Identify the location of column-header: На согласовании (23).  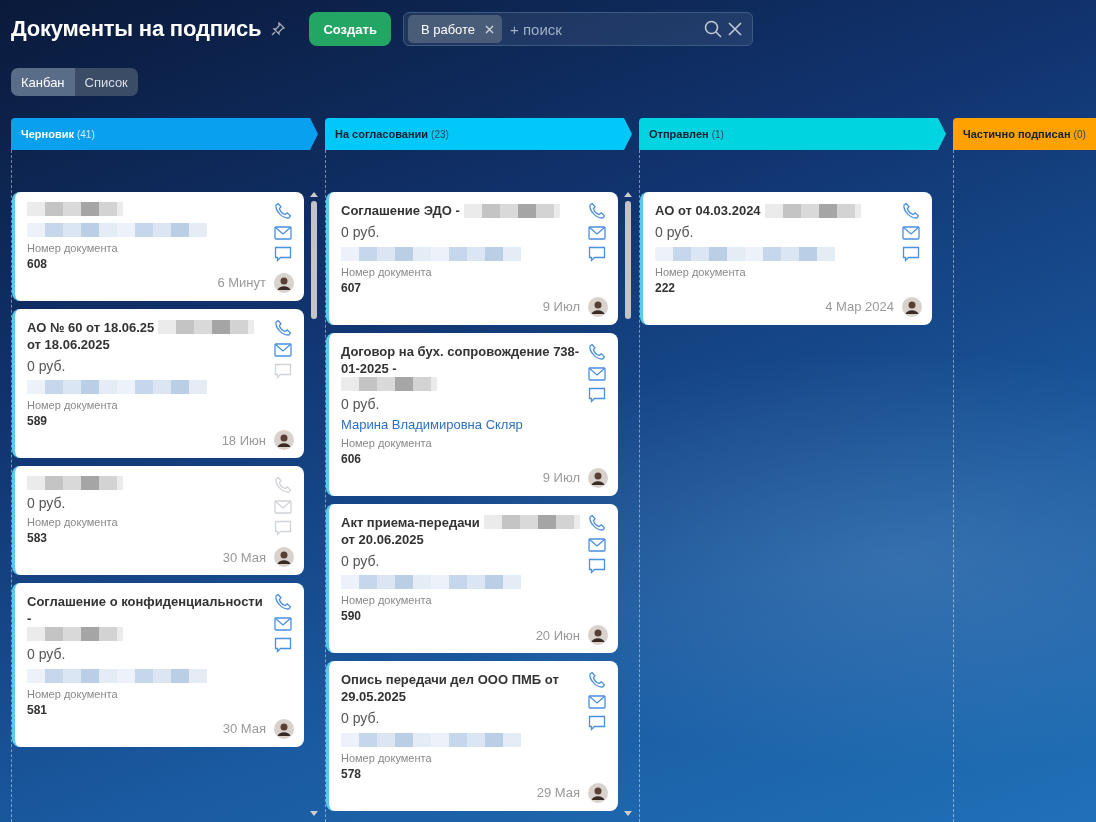
(478, 134).